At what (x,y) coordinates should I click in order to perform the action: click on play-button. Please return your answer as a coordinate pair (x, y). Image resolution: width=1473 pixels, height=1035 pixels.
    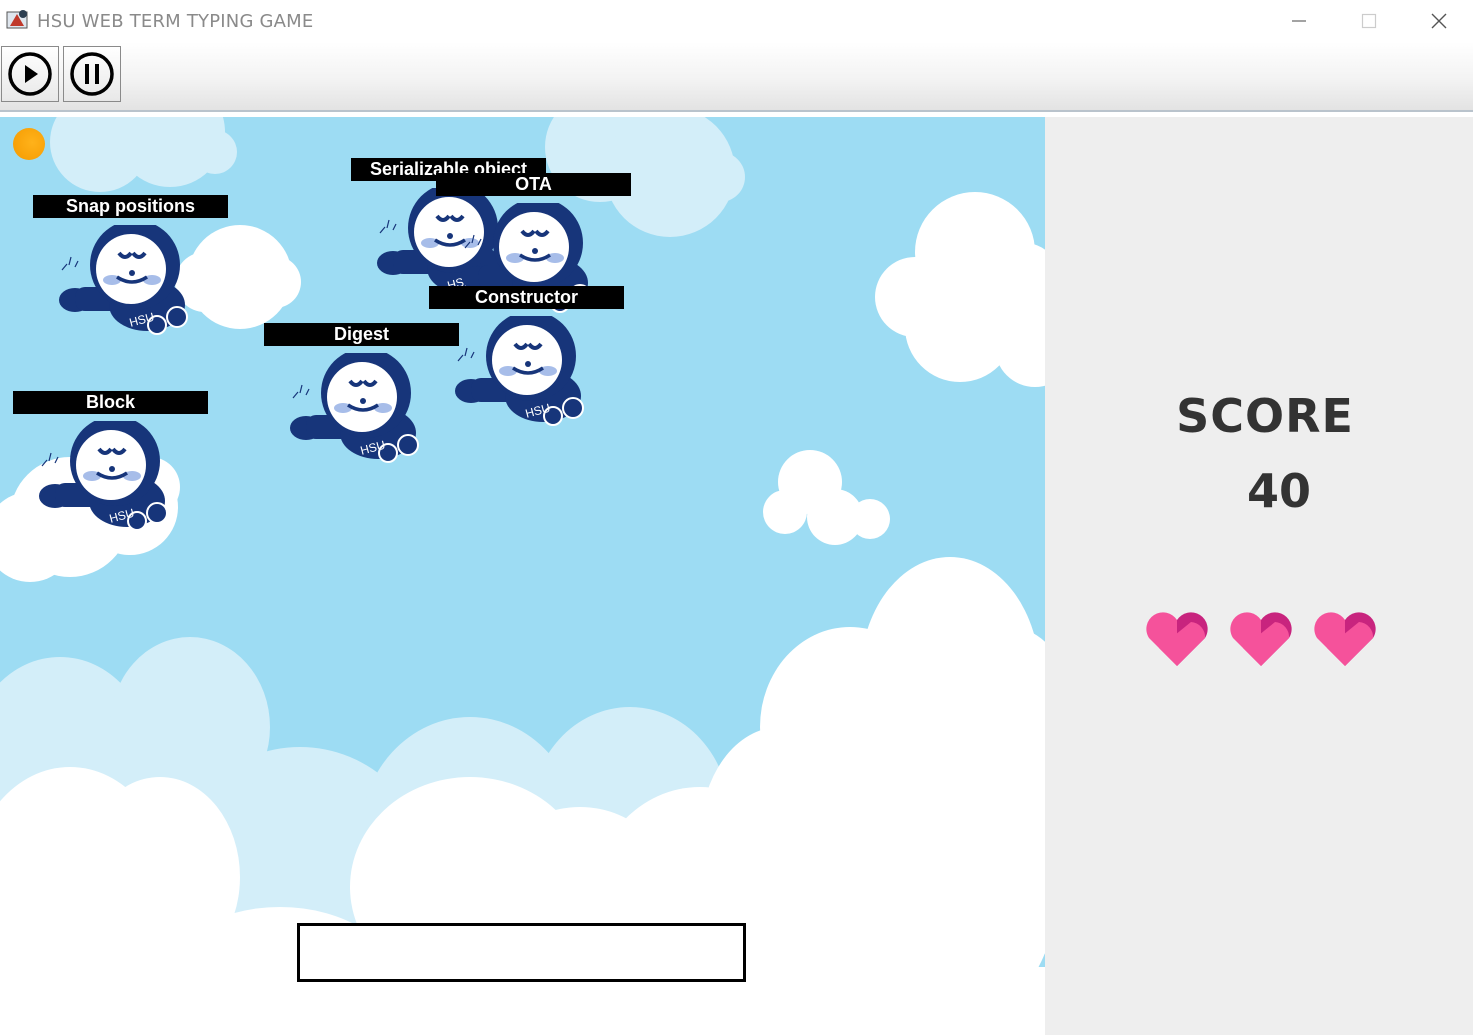
    Looking at the image, I should click on (30, 74).